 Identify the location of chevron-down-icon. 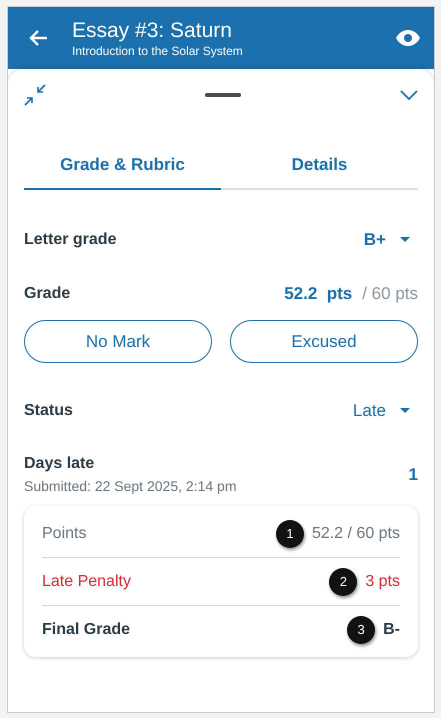
(409, 95).